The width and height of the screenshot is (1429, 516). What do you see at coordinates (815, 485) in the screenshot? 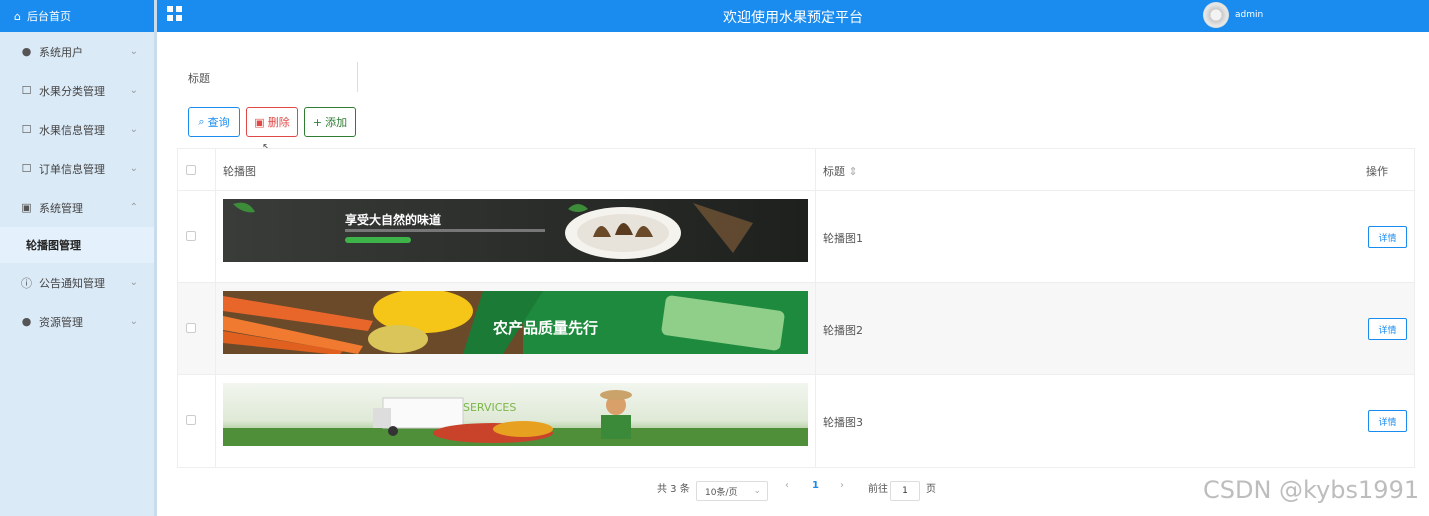
I see `current-page: 1` at bounding box center [815, 485].